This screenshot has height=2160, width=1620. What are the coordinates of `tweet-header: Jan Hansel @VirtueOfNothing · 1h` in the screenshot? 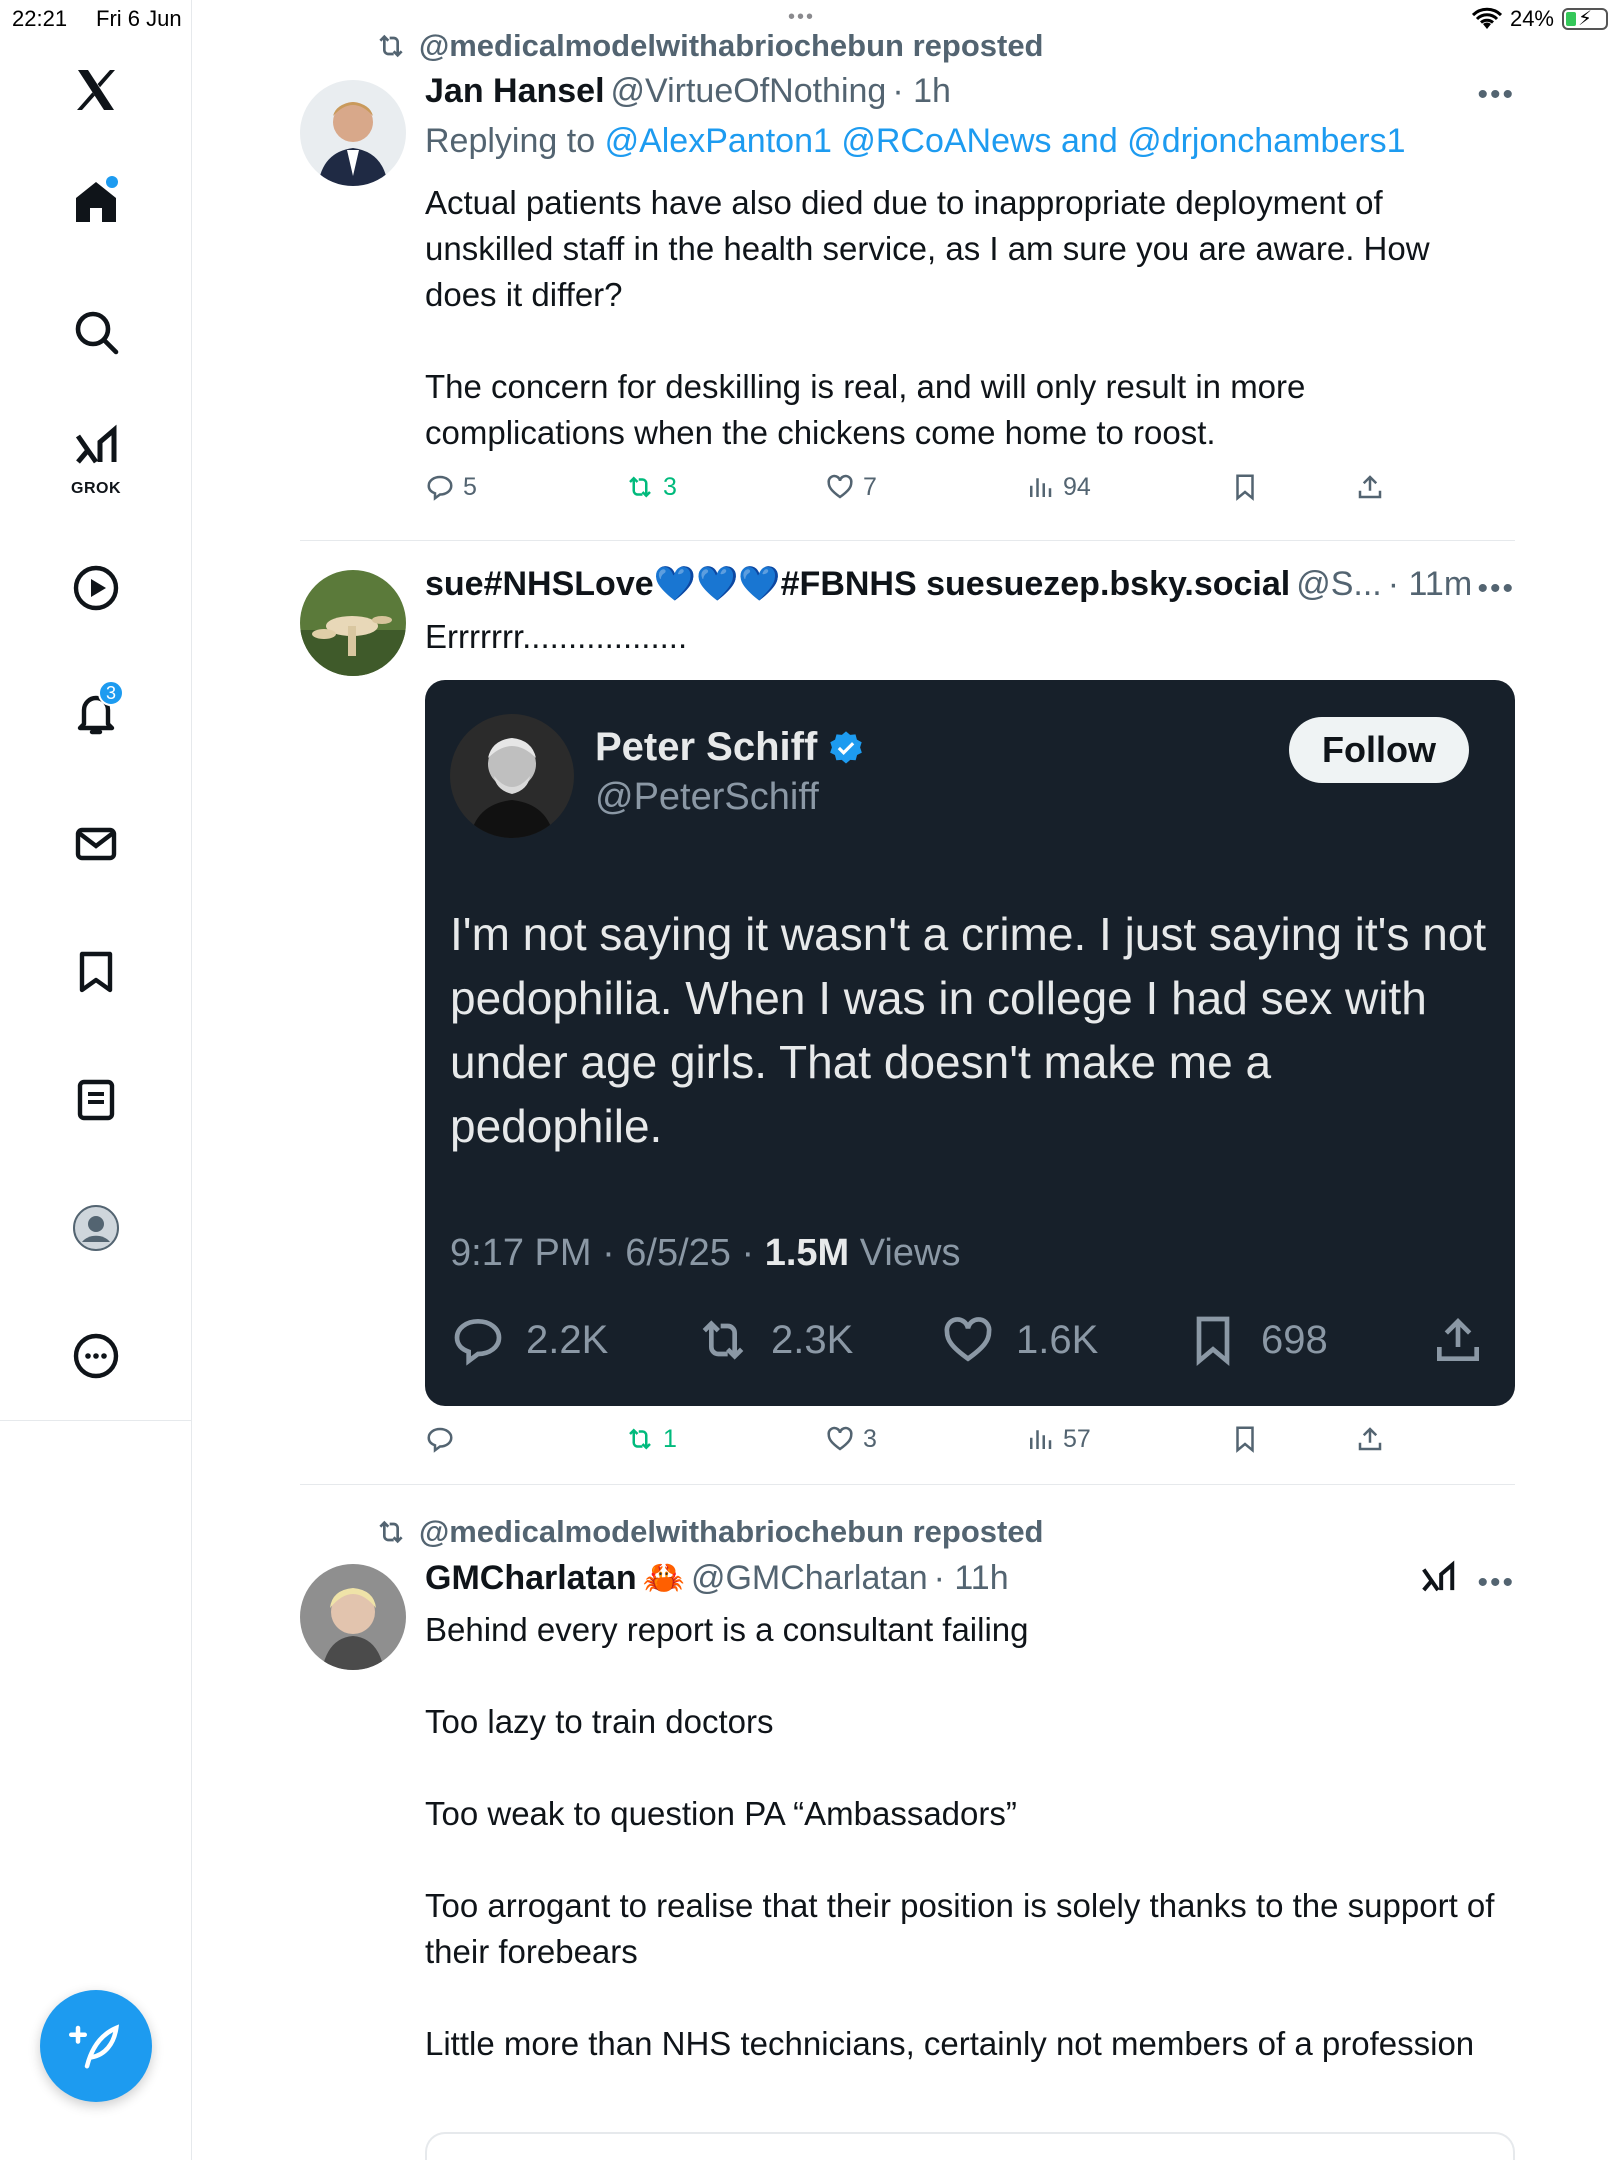 It's located at (688, 91).